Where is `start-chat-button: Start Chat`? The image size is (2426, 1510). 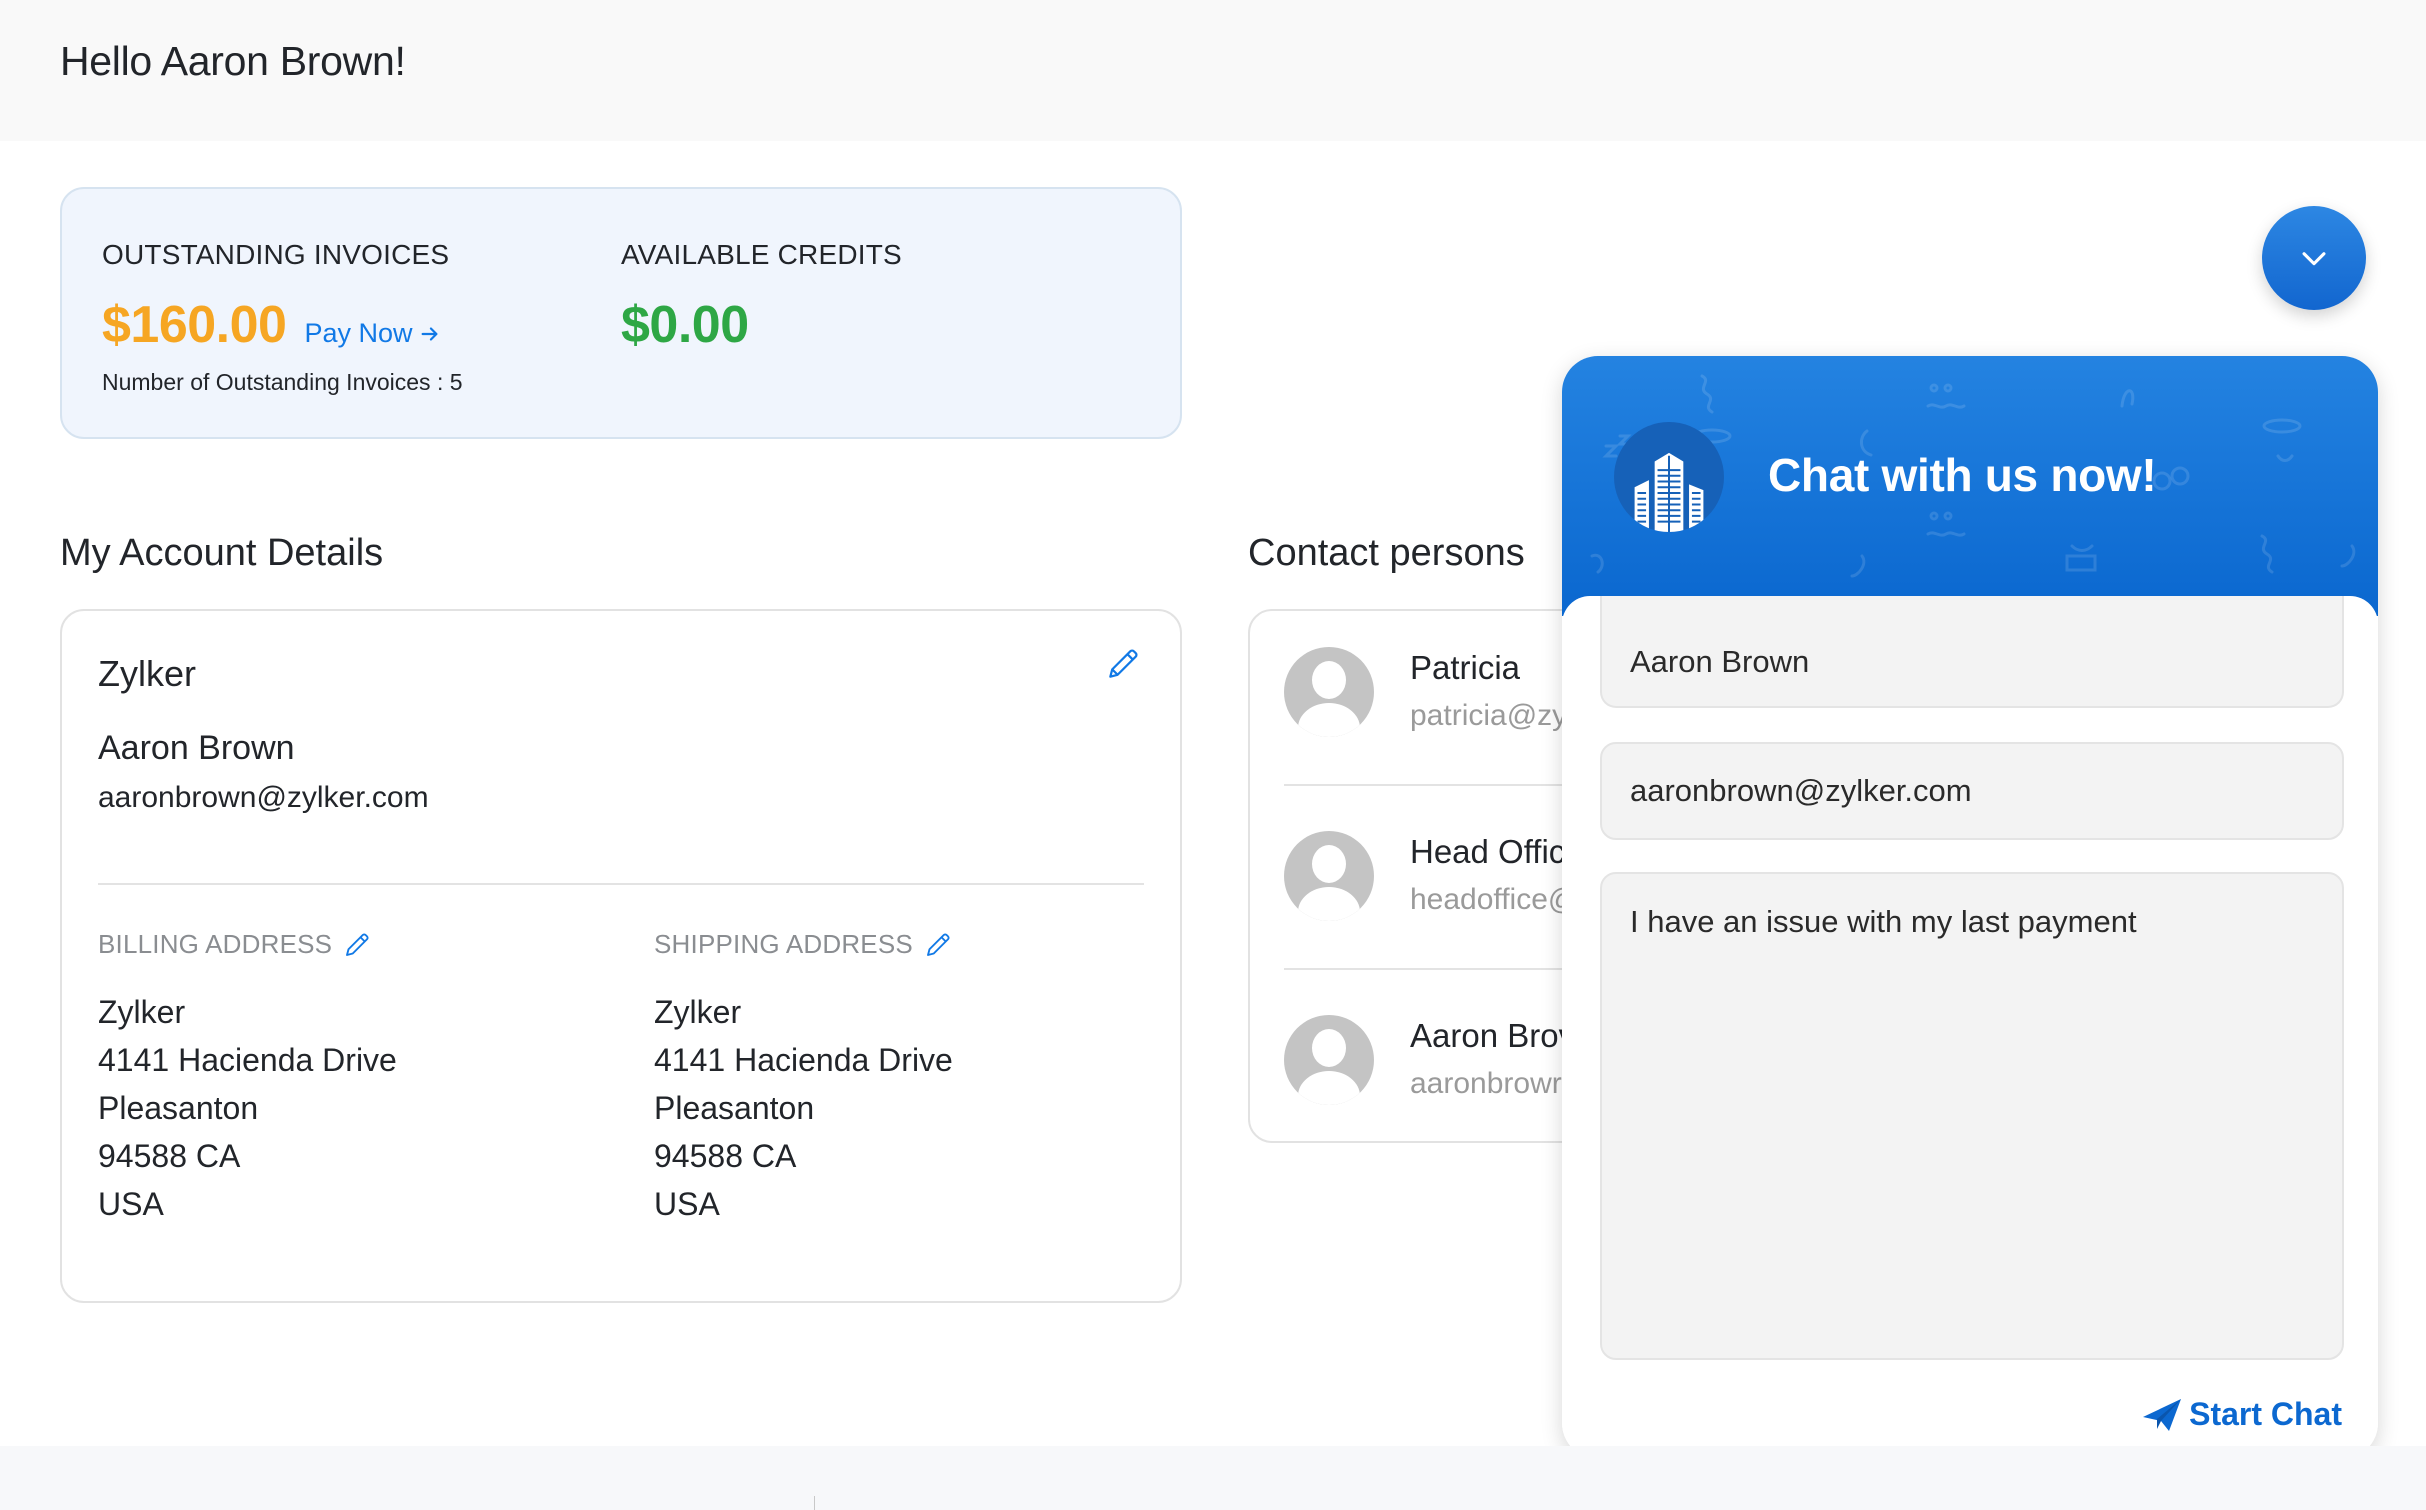 start-chat-button: Start Chat is located at coordinates (2242, 1414).